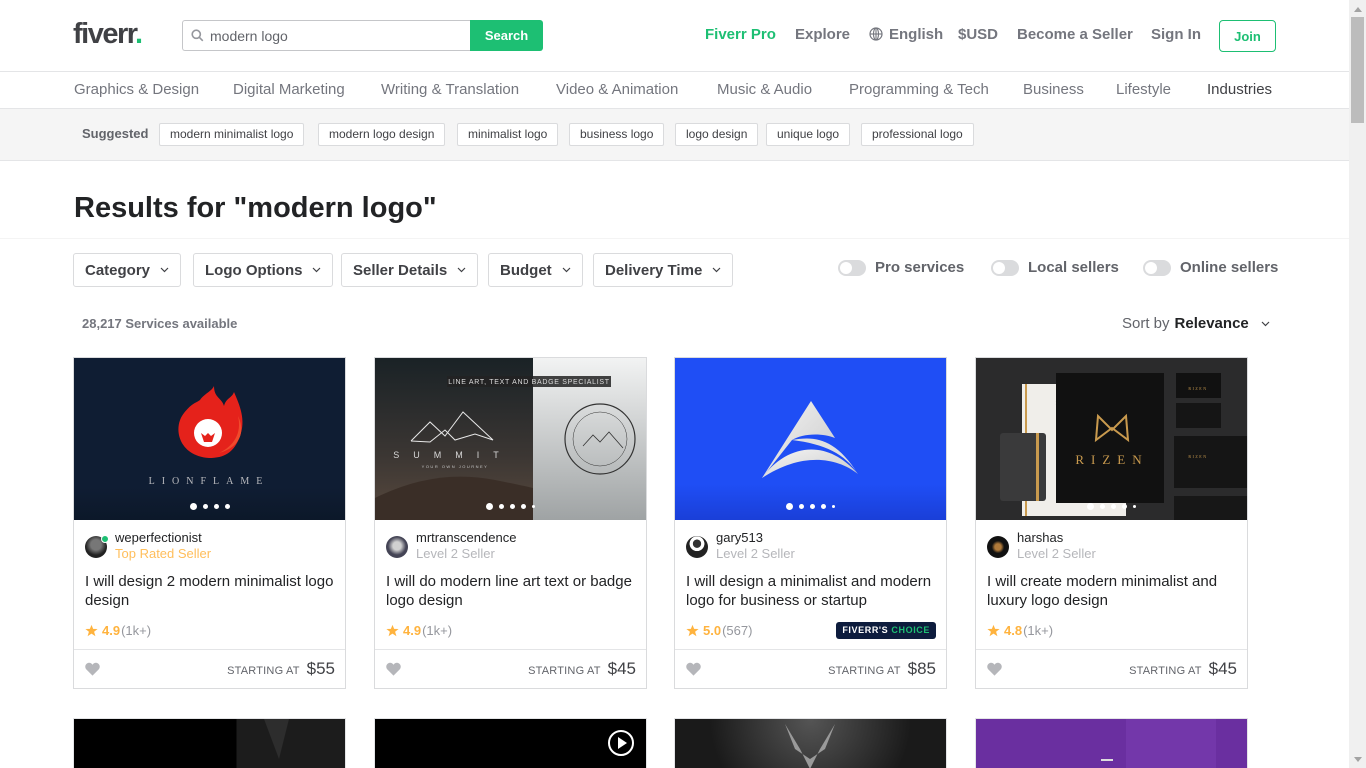 Image resolution: width=1366 pixels, height=768 pixels. I want to click on sort-dropdown: Sort by Relevance, so click(1196, 323).